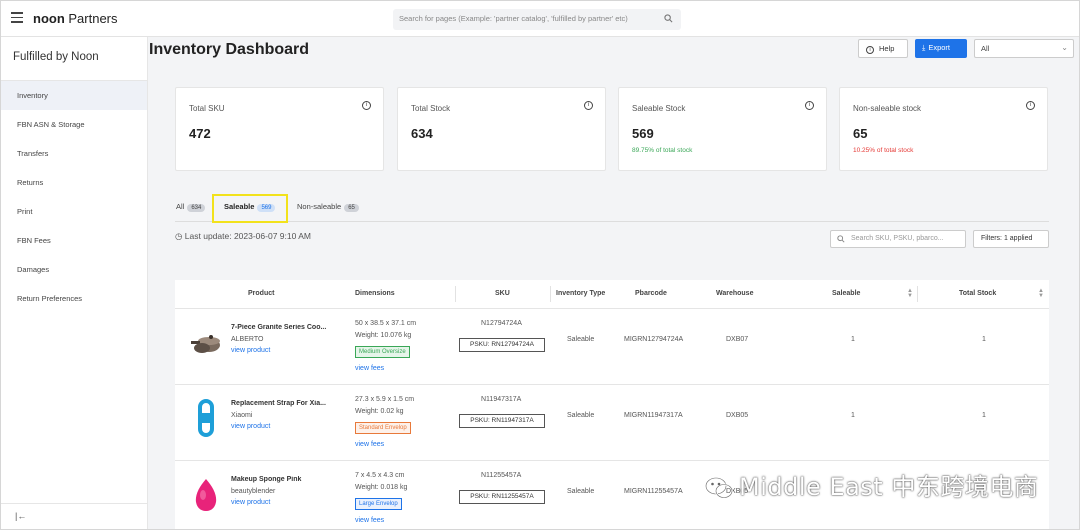  I want to click on stat-label: Saleable Stock, so click(659, 108).